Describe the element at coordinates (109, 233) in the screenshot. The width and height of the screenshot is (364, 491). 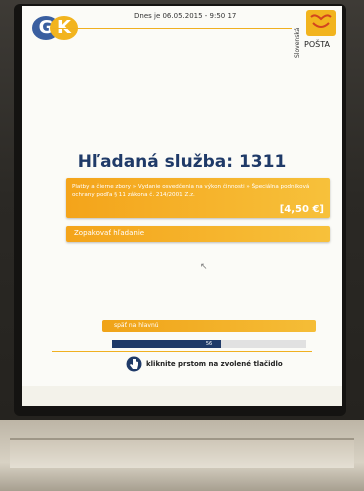
I see `repeat-search-label: Zopakovať hľadanie` at that location.